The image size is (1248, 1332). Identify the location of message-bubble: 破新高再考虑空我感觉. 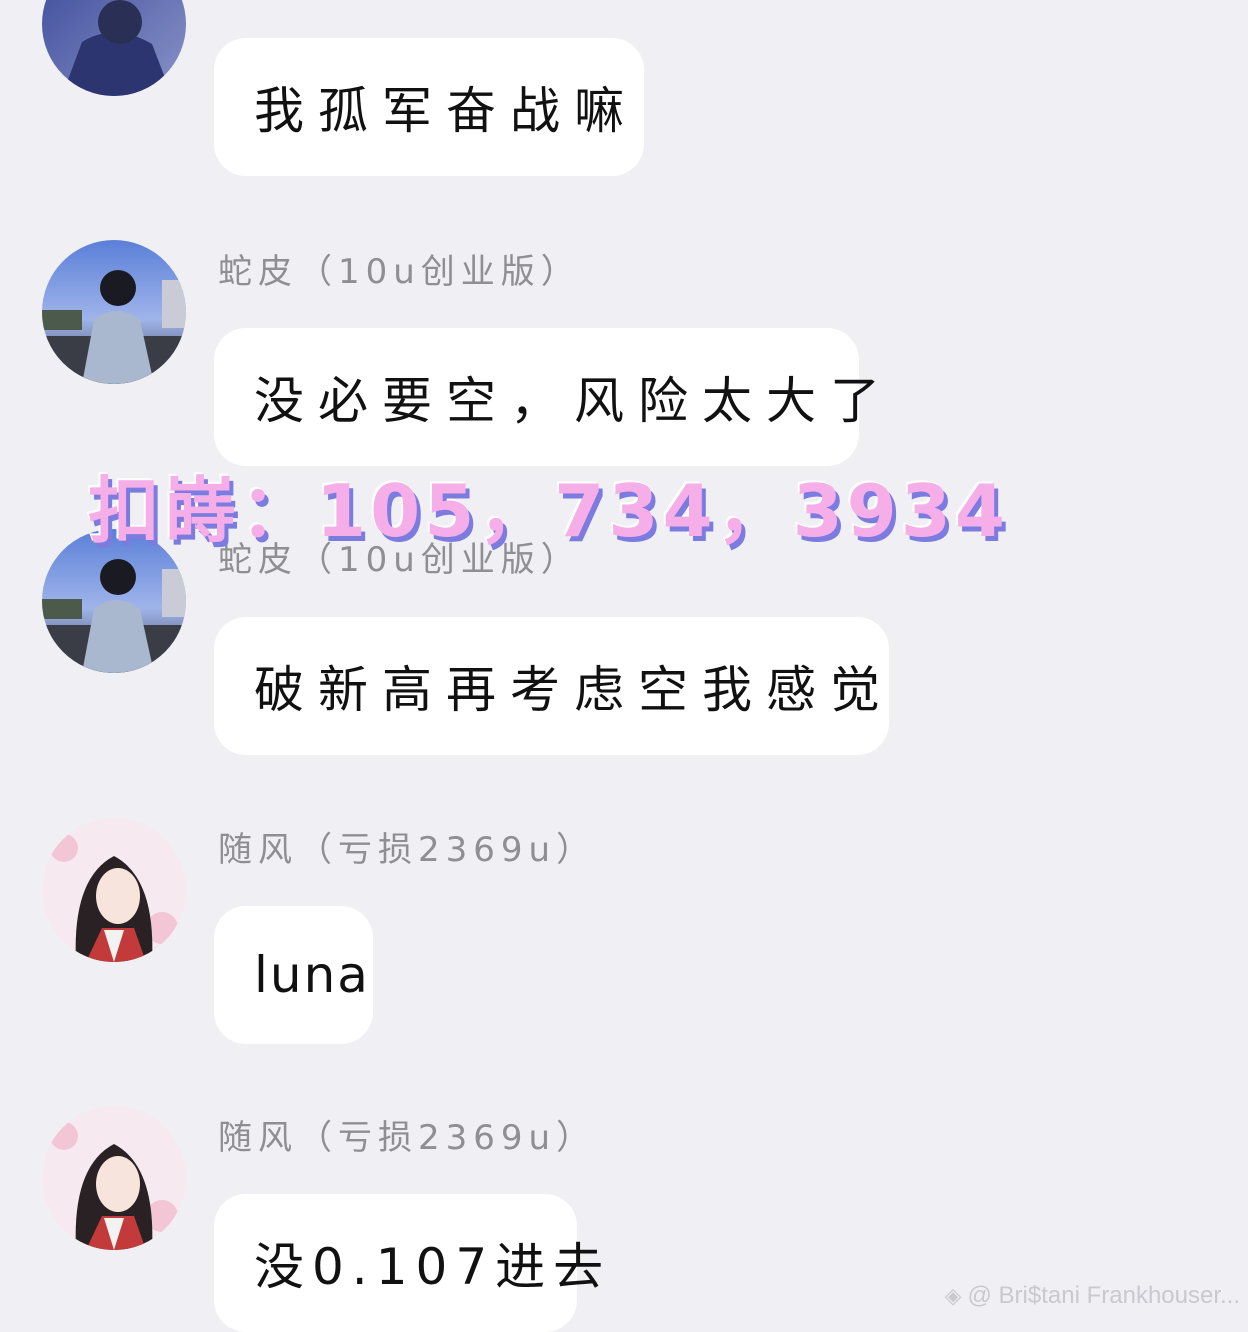
(551, 686).